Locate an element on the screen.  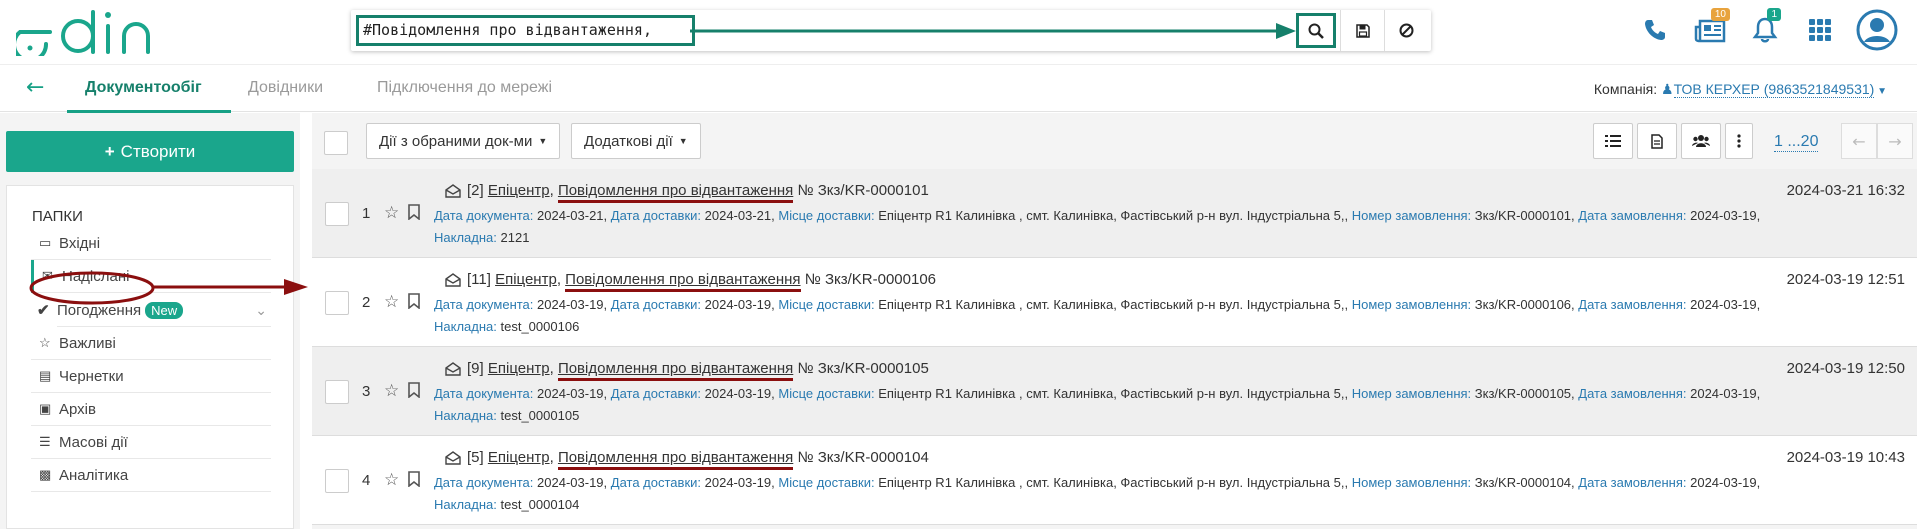
tab-network-connection: Підключення до мережі is located at coordinates (464, 88).